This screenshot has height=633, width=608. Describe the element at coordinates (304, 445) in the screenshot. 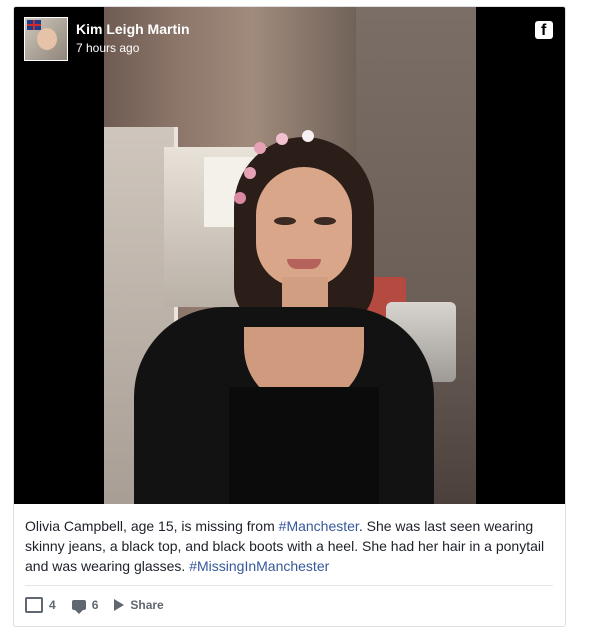

I see `subject-top` at that location.